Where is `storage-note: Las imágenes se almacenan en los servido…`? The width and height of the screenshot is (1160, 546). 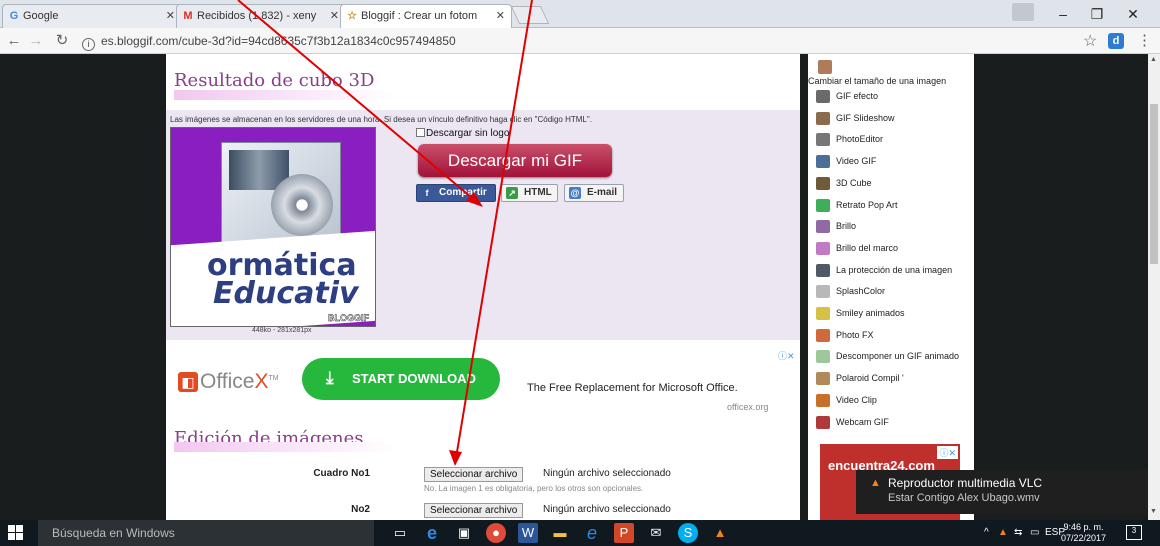
storage-note: Las imágenes se almacenan en los servido… is located at coordinates (381, 119).